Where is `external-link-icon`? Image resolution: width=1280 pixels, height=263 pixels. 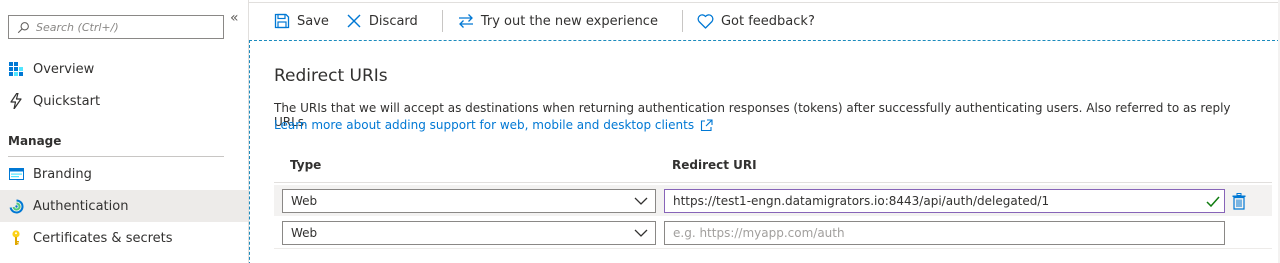
external-link-icon is located at coordinates (707, 124).